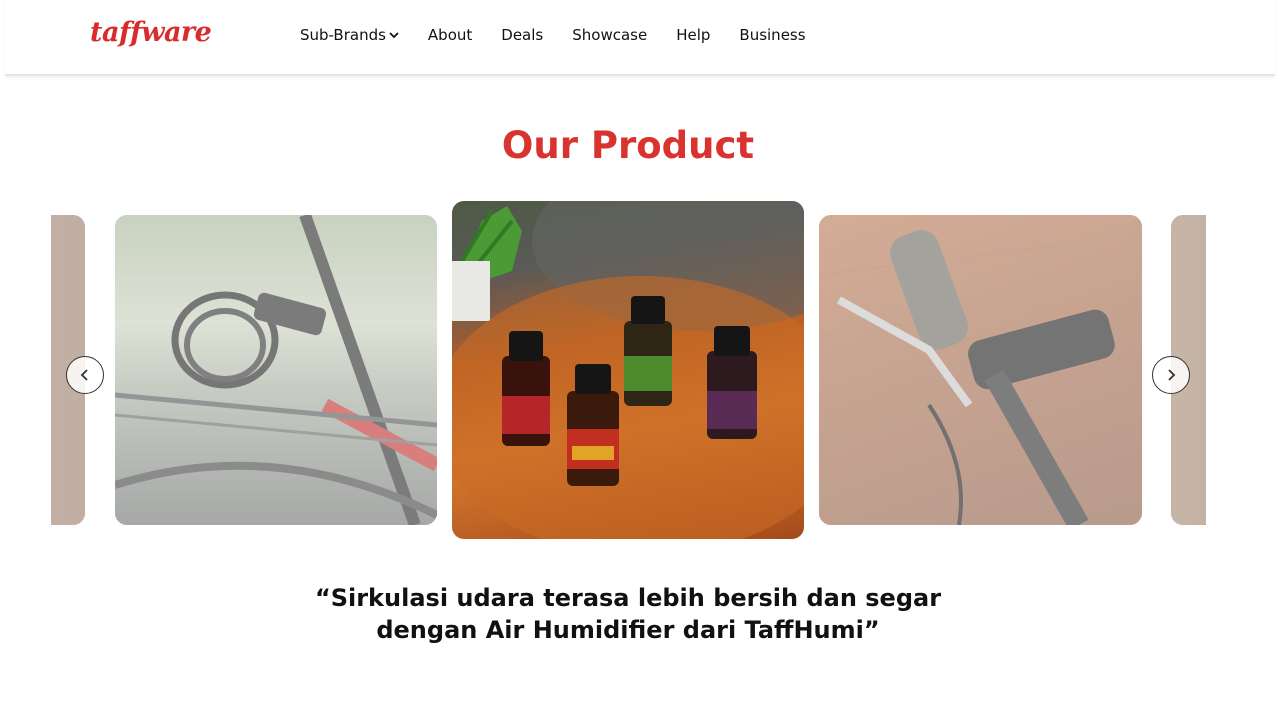 The image size is (1280, 720). What do you see at coordinates (522, 35) in the screenshot?
I see `nav-deals: Deals` at bounding box center [522, 35].